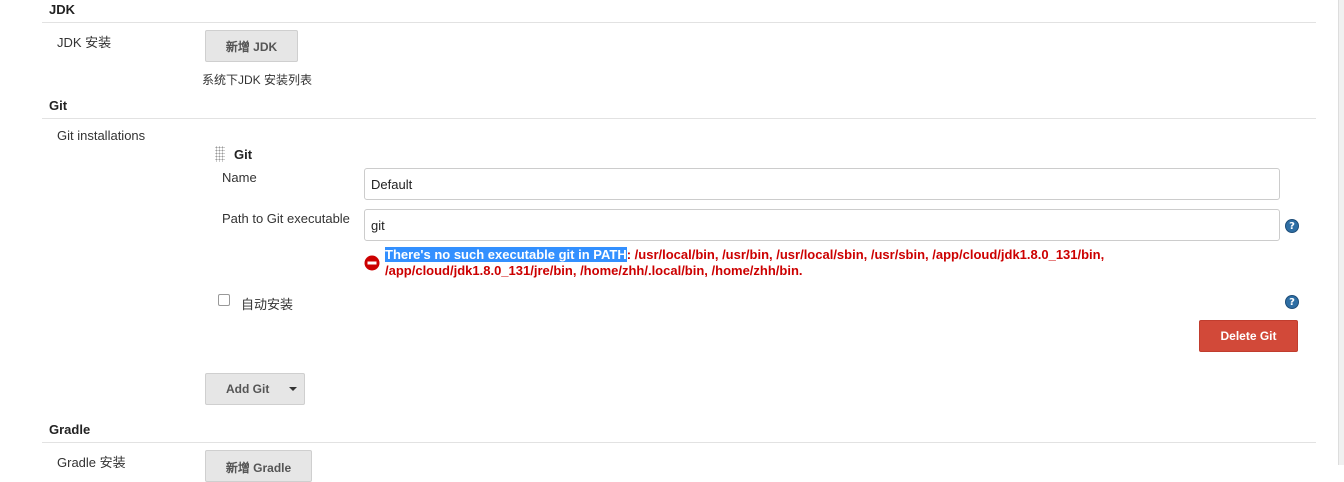 The height and width of the screenshot is (482, 1344). I want to click on gradle-install-label: Gradle 安装, so click(91, 462).